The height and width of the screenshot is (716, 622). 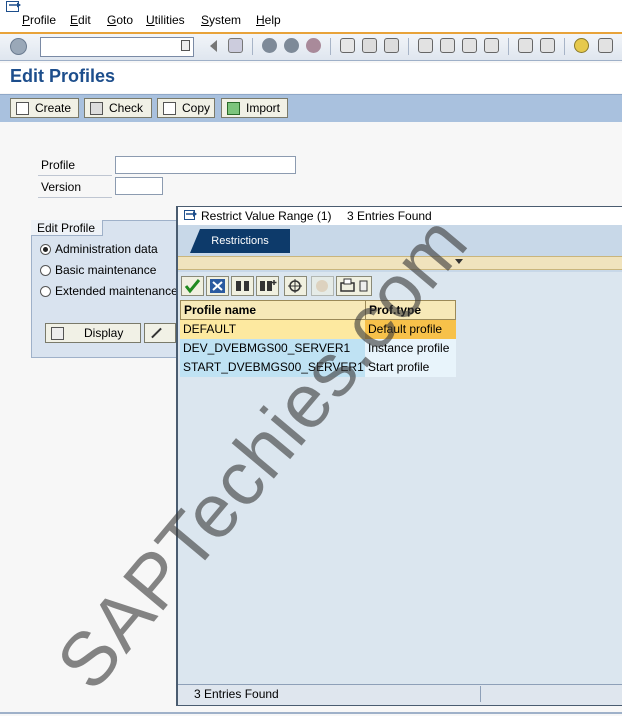 What do you see at coordinates (236, 694) in the screenshot?
I see `status-entries-found: 3 Entries Found` at bounding box center [236, 694].